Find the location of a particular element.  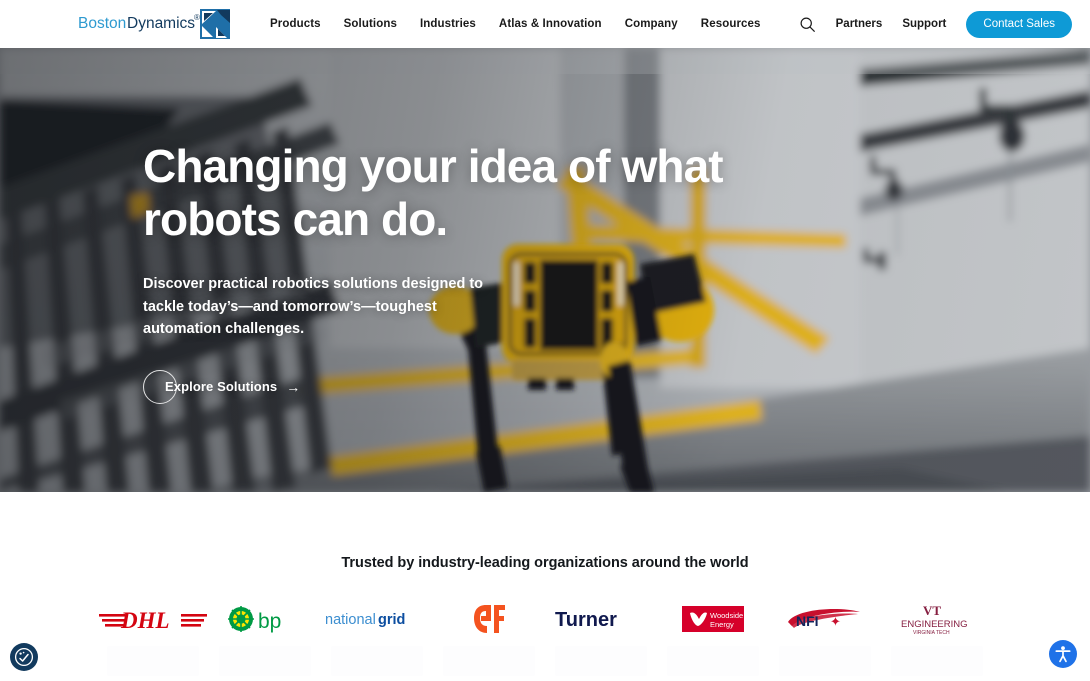

partner-logo-nfi: NFI ✦ is located at coordinates (825, 619).